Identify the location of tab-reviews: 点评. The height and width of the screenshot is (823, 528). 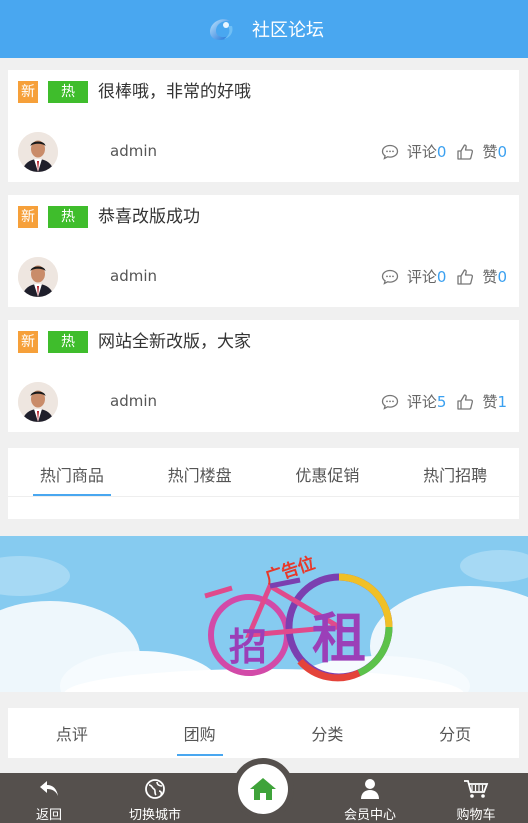
(72, 733).